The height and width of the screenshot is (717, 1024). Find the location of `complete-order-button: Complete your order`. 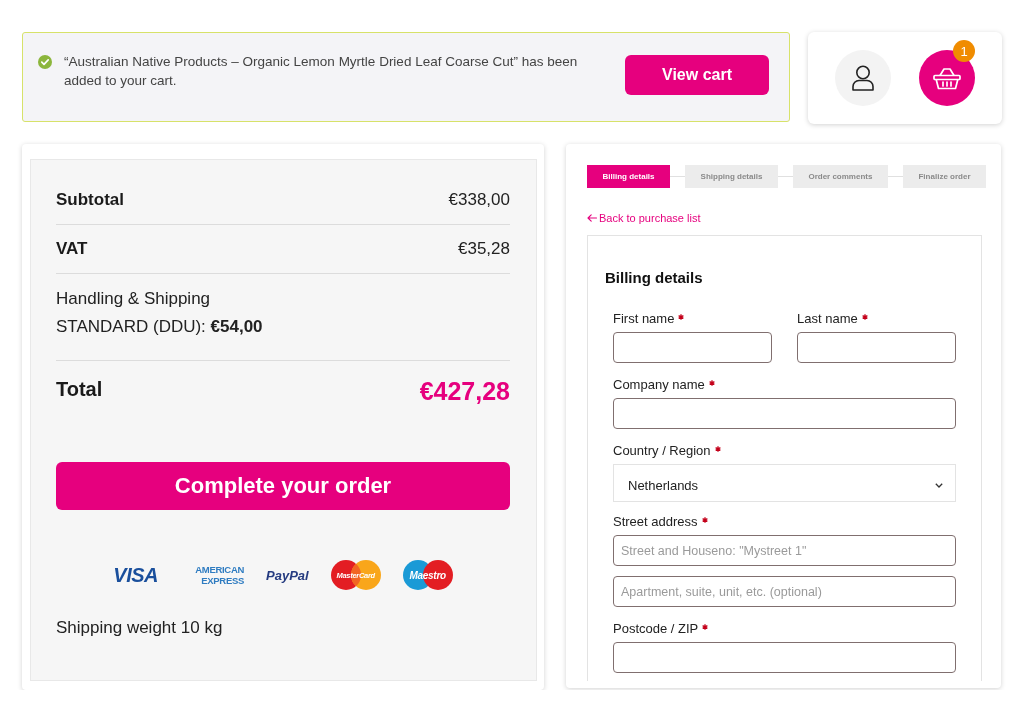

complete-order-button: Complete your order is located at coordinates (283, 486).